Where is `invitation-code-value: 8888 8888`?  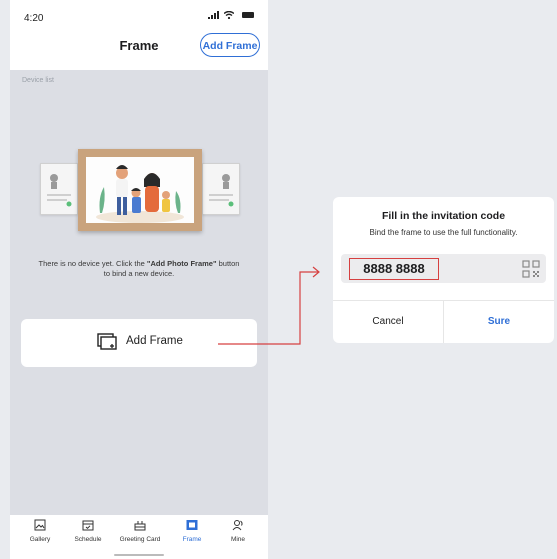
invitation-code-value: 8888 8888 is located at coordinates (394, 269).